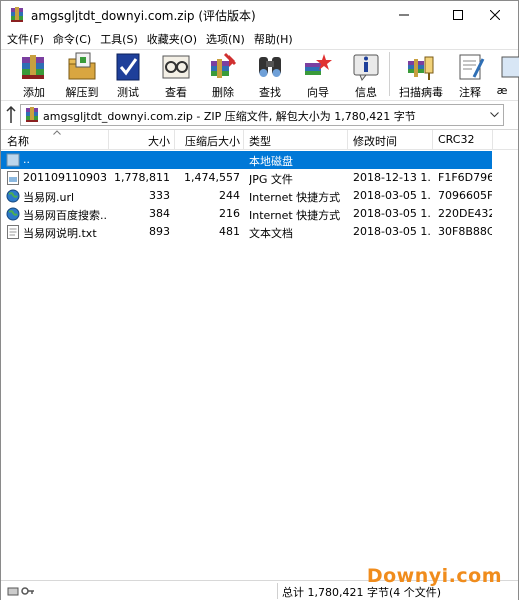  Describe the element at coordinates (458, 14) in the screenshot. I see `maximize-icon` at that location.